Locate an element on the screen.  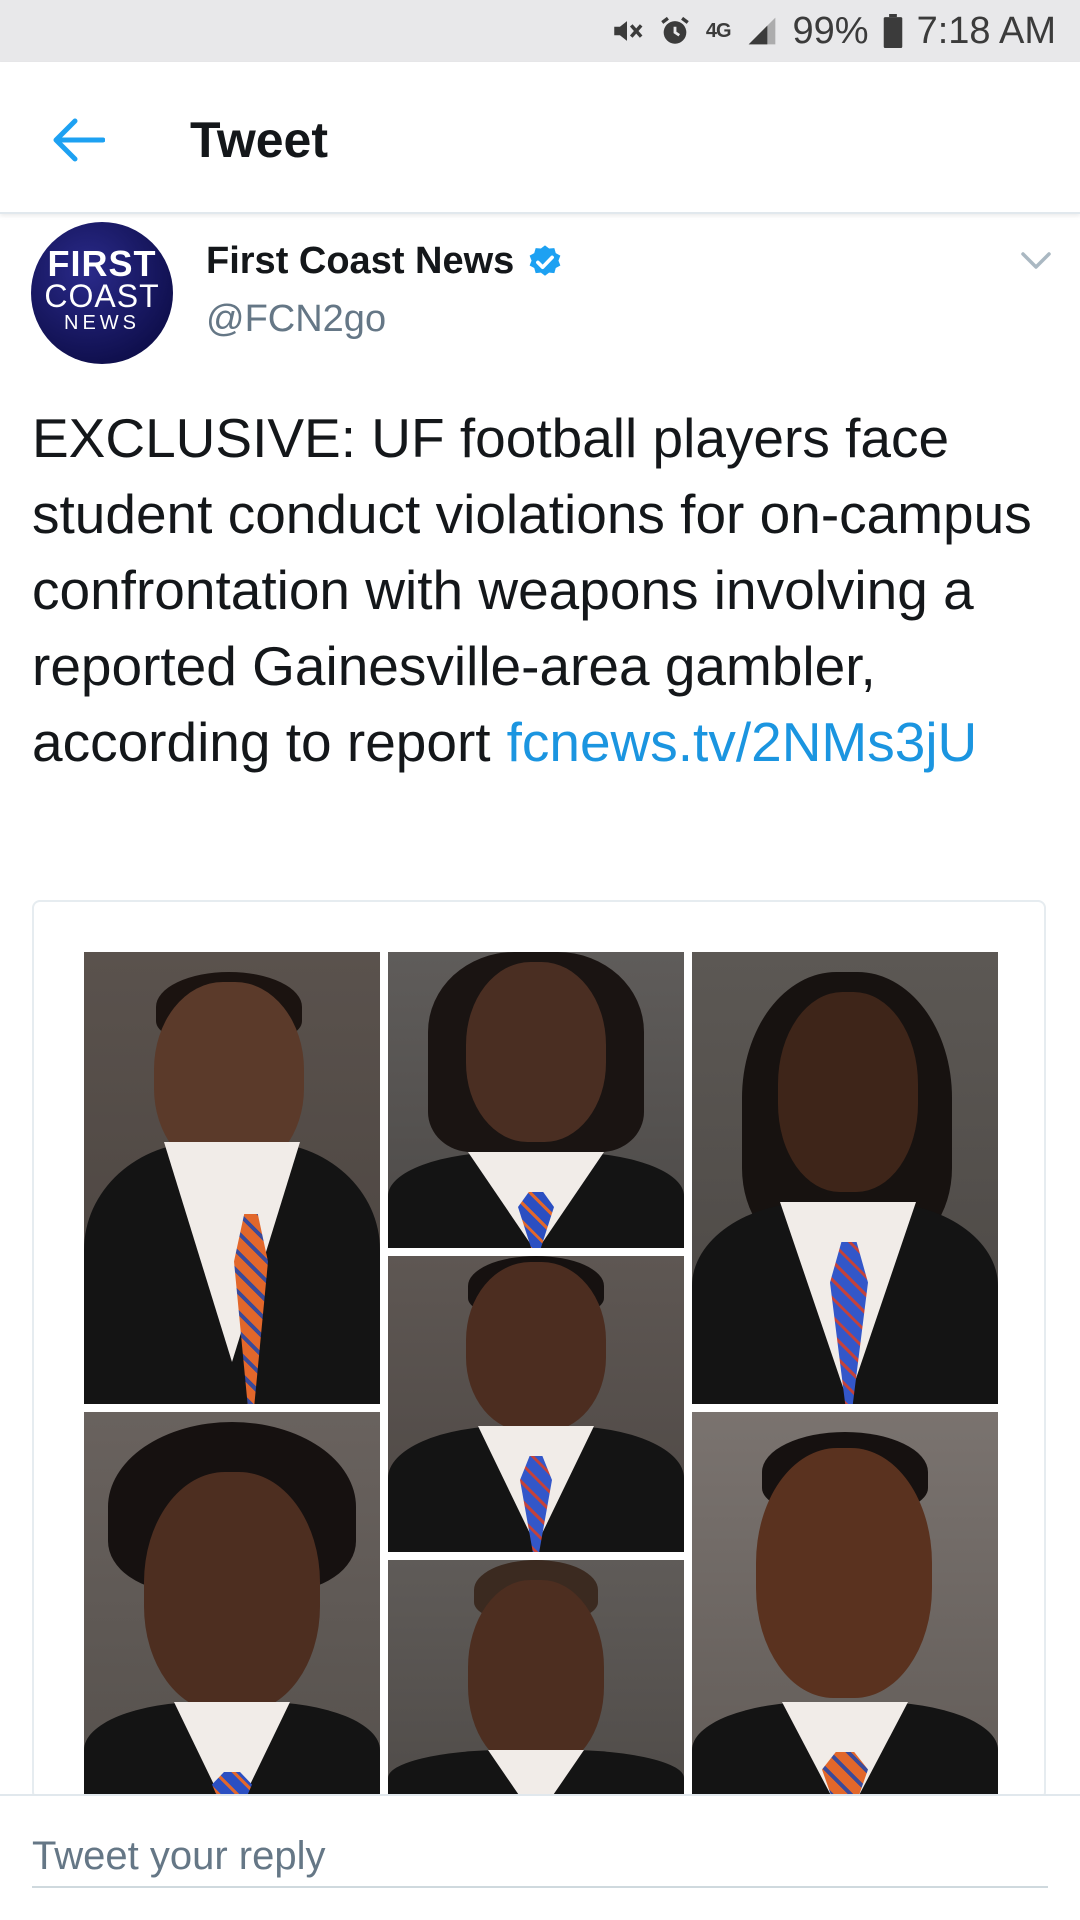
clock: 7:18 AM is located at coordinates (986, 30).